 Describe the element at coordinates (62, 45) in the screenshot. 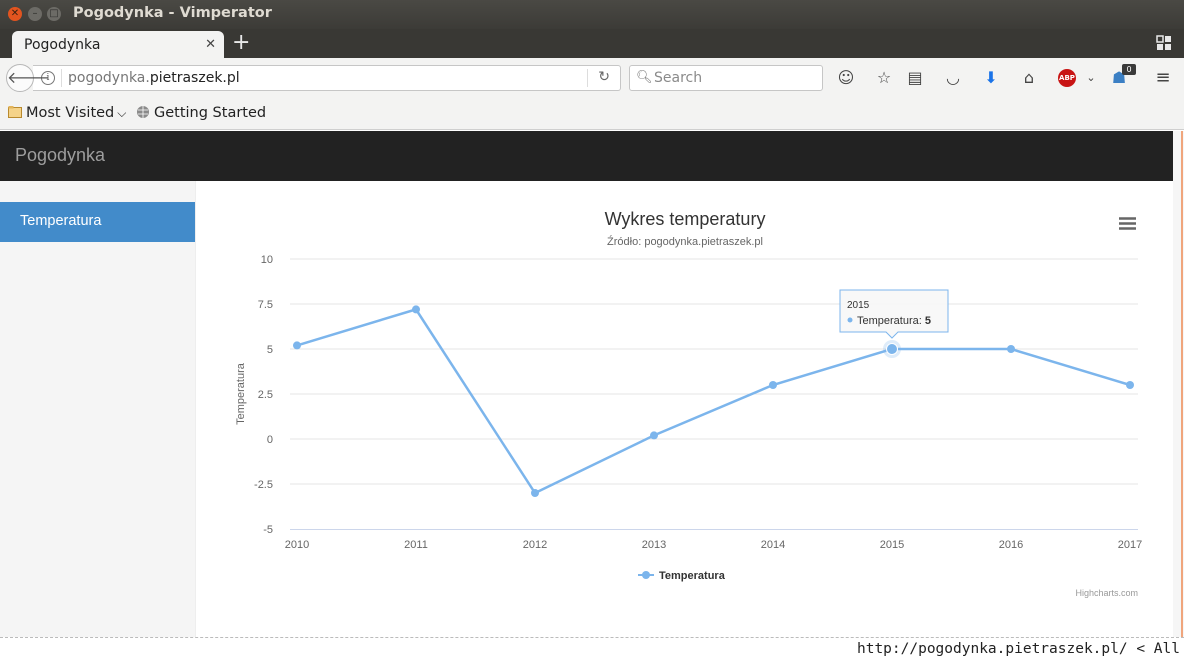

I see `tab-label: Pogodynka` at that location.